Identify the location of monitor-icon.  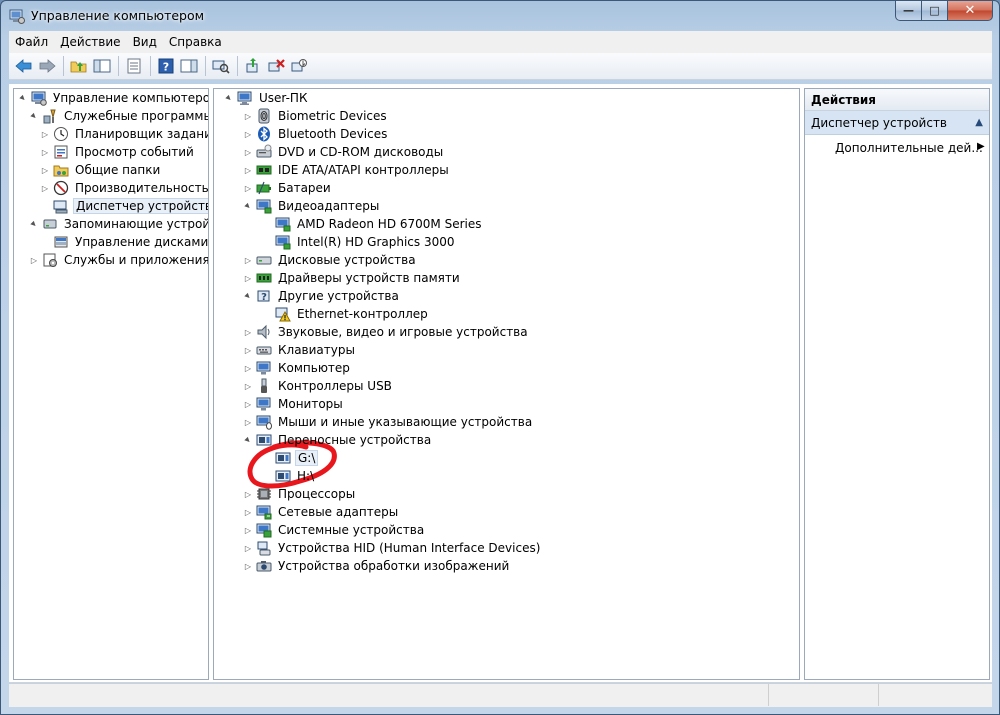
(264, 368).